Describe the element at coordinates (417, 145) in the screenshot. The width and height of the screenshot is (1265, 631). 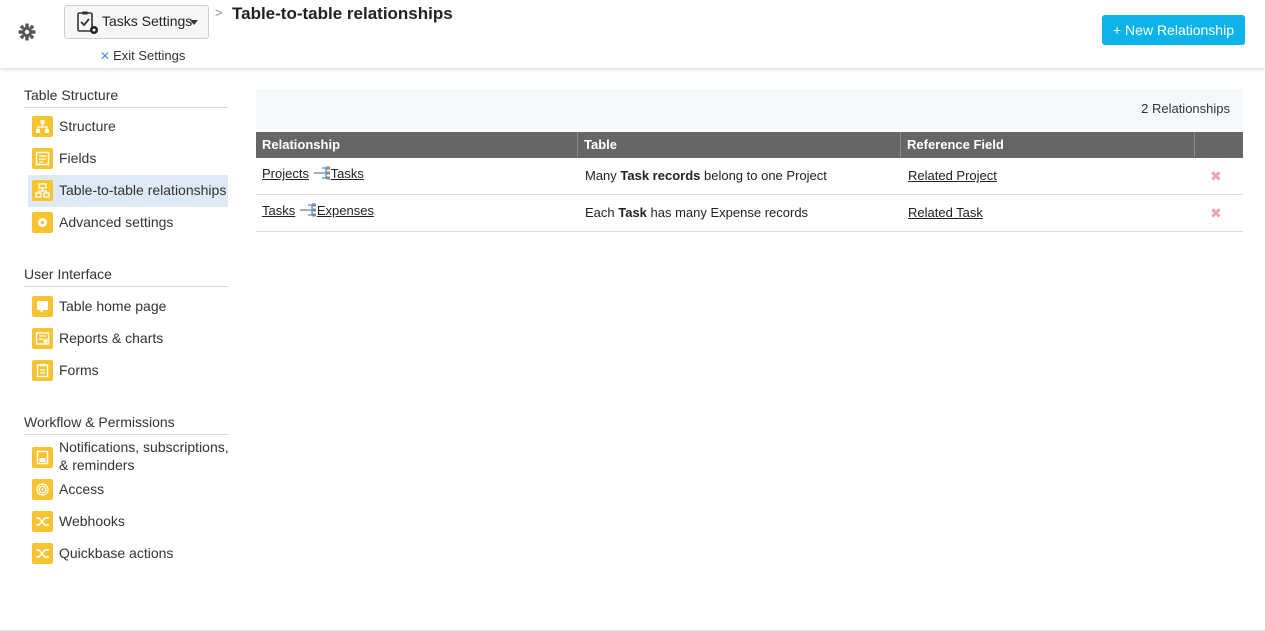
I see `column-header-relationship: Relationship` at that location.